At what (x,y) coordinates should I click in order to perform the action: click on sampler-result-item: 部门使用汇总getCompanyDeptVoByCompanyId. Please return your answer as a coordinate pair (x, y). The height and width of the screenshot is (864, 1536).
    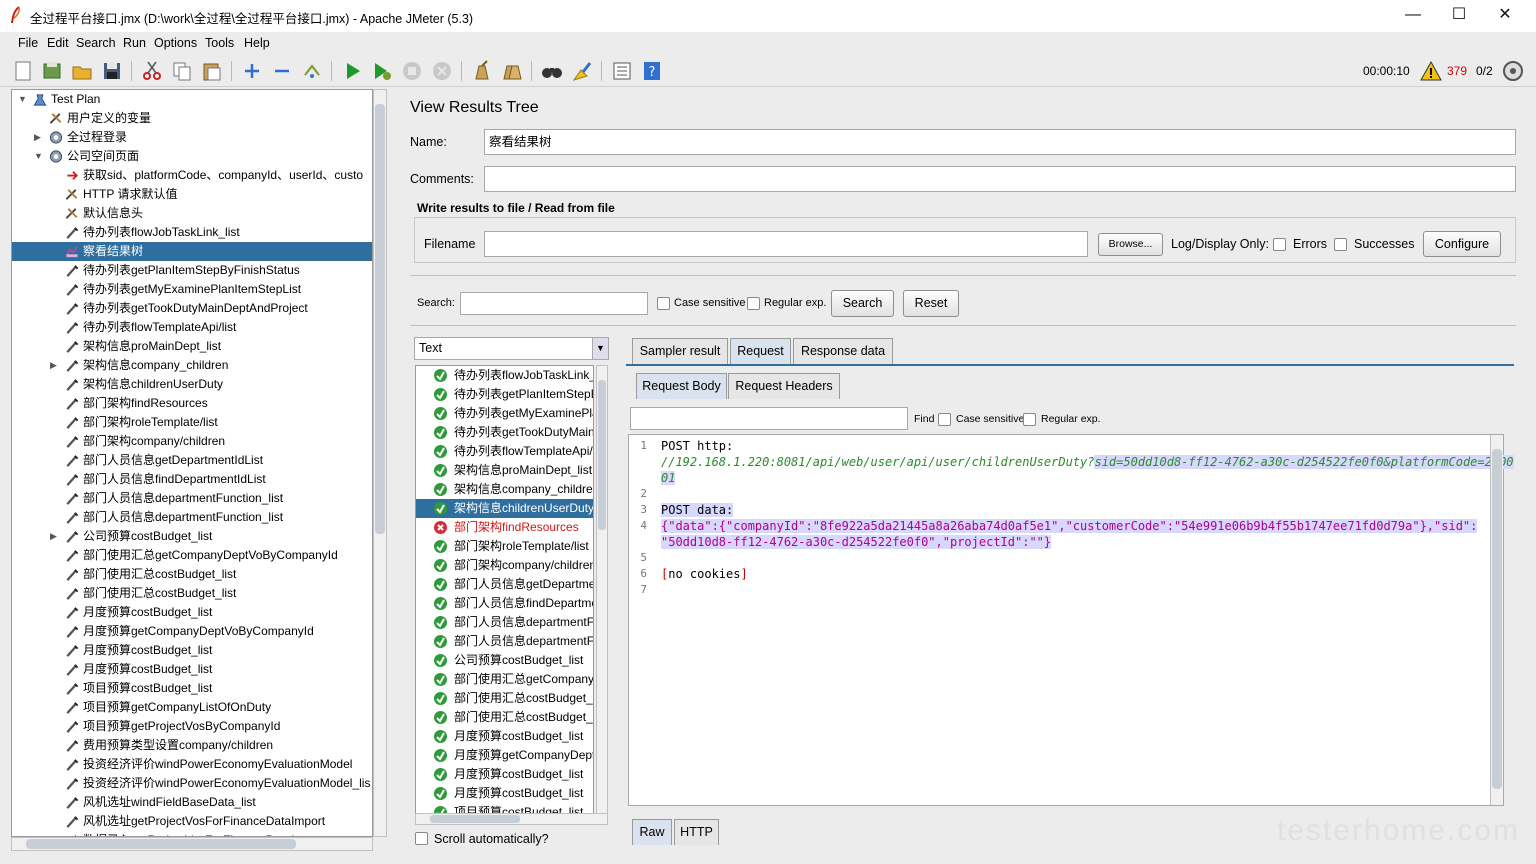
    Looking at the image, I should click on (504, 679).